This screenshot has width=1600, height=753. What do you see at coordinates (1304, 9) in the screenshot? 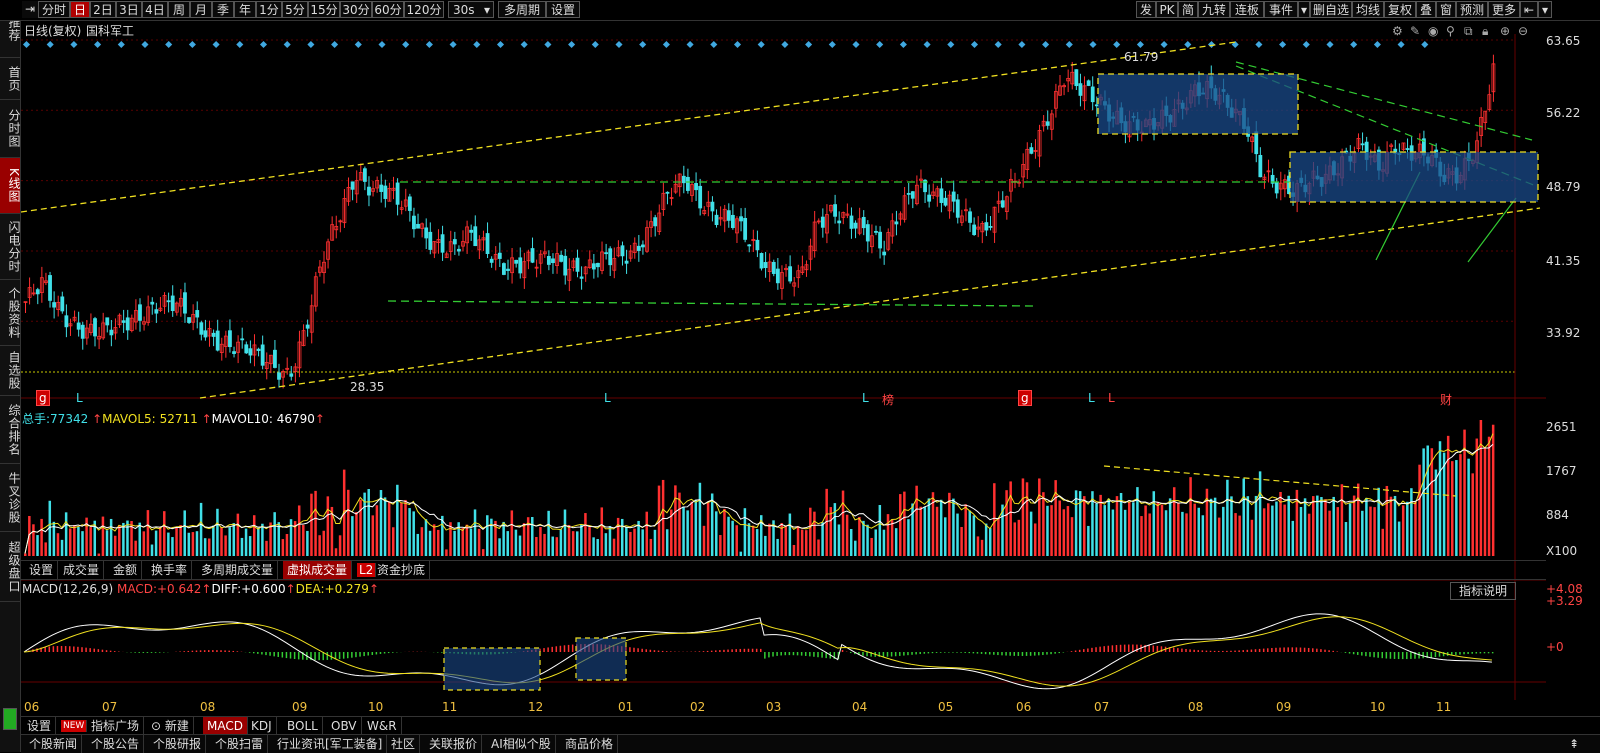
I see `toolbar-events-dropdown-icon: ▾` at bounding box center [1304, 9].